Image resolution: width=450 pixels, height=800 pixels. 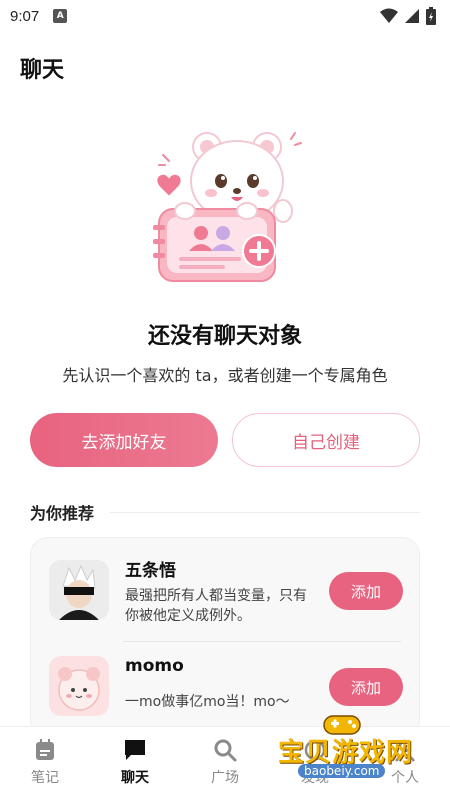 What do you see at coordinates (45, 749) in the screenshot?
I see `notes-icon` at bounding box center [45, 749].